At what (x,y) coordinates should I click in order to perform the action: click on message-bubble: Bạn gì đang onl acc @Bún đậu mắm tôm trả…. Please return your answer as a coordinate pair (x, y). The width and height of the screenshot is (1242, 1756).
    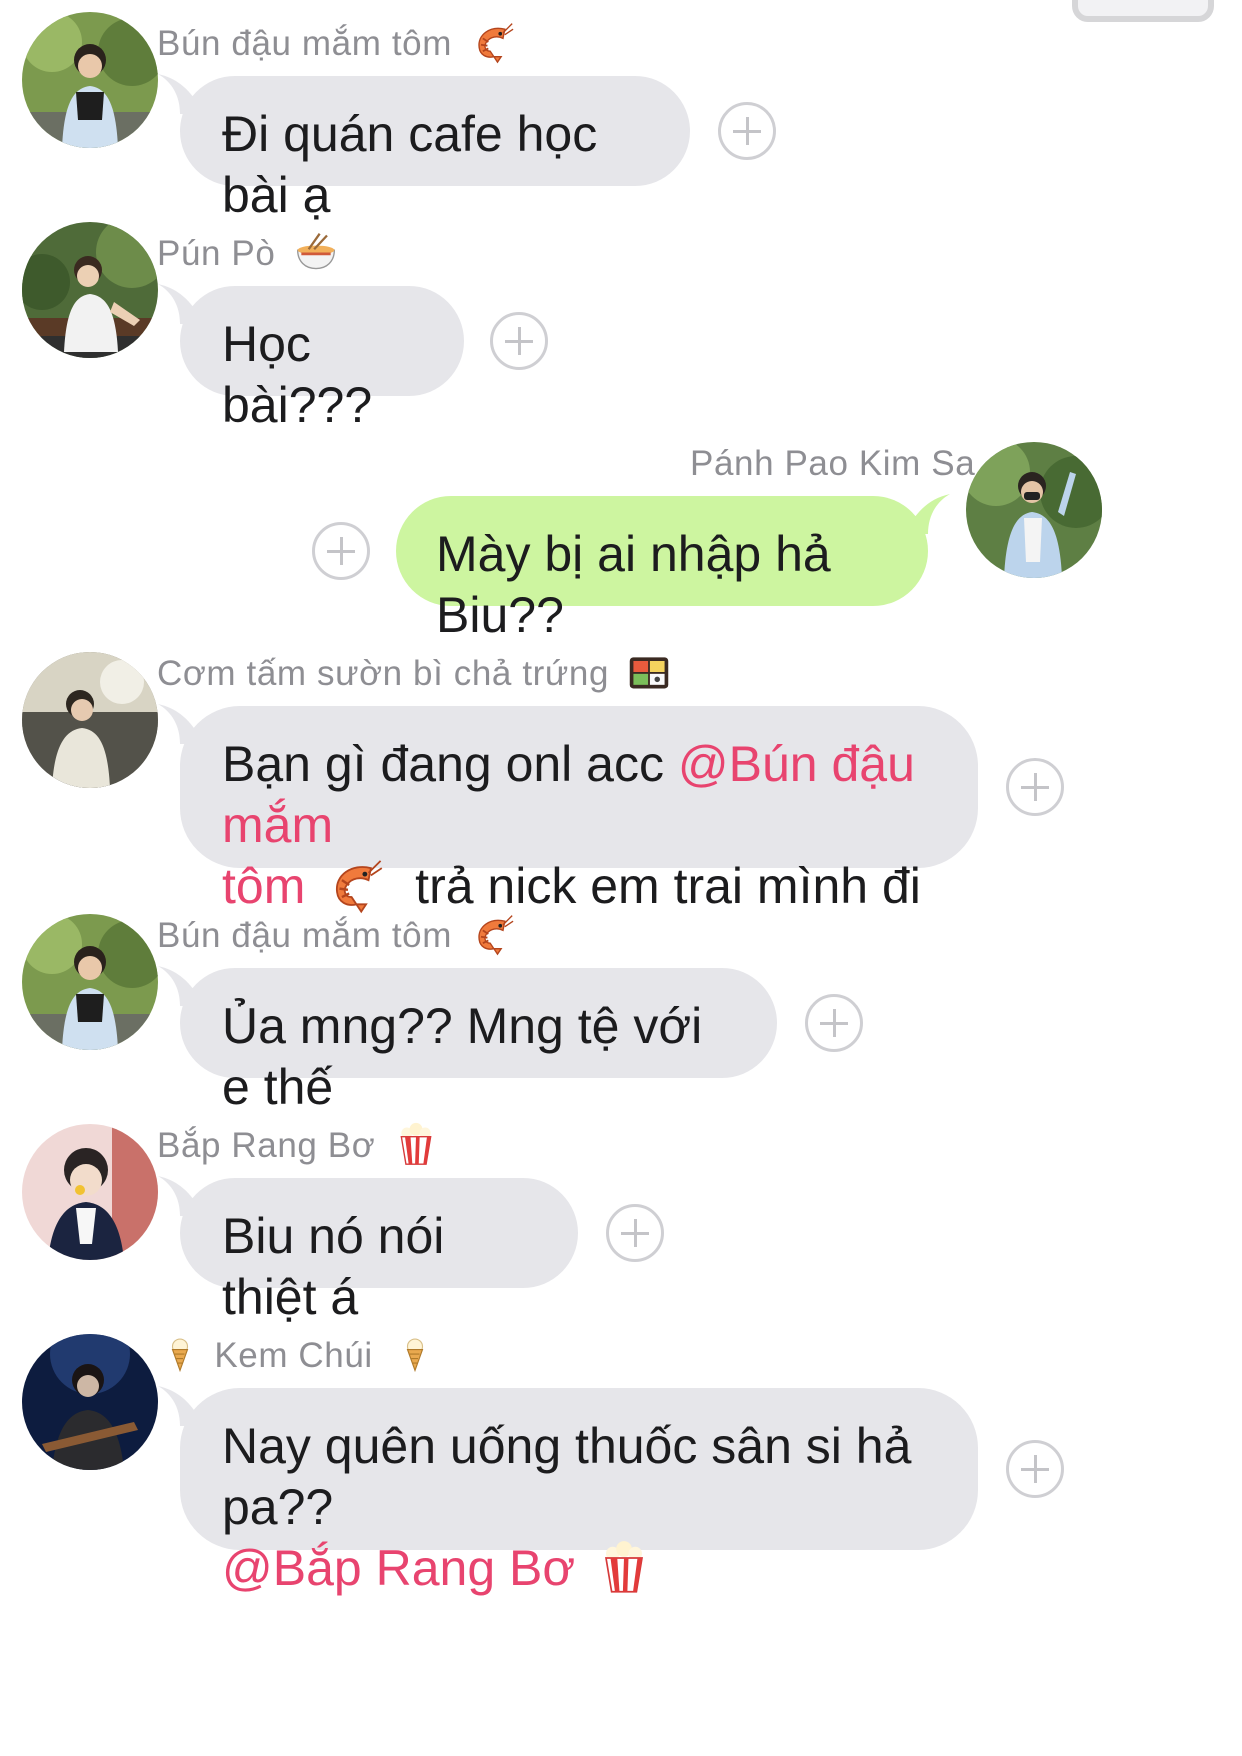
    Looking at the image, I should click on (568, 809).